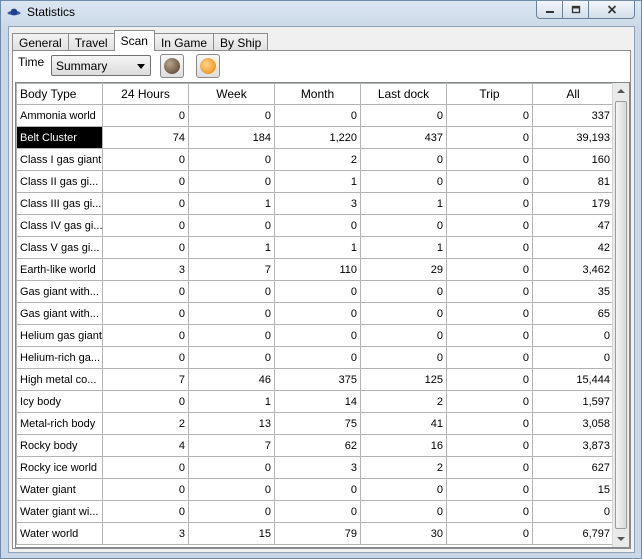  I want to click on body-type-cell: Water giant, so click(59, 489).